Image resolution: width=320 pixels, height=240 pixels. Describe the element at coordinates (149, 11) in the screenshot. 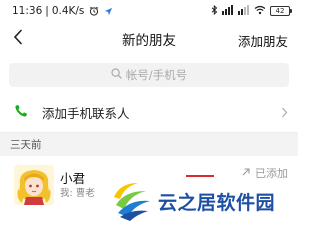

I see `status-bar: 11:36 | 0.4K/s 42` at that location.